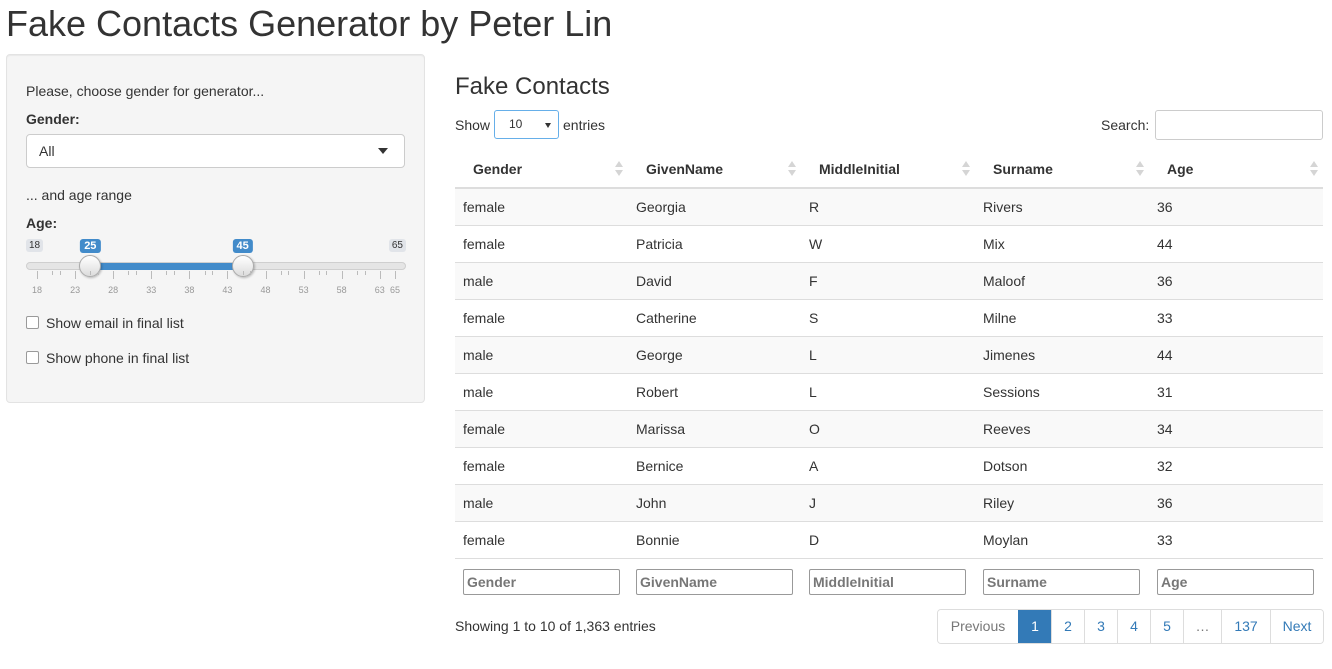 This screenshot has height=669, width=1332. I want to click on cell-surname: Riley, so click(1062, 502).